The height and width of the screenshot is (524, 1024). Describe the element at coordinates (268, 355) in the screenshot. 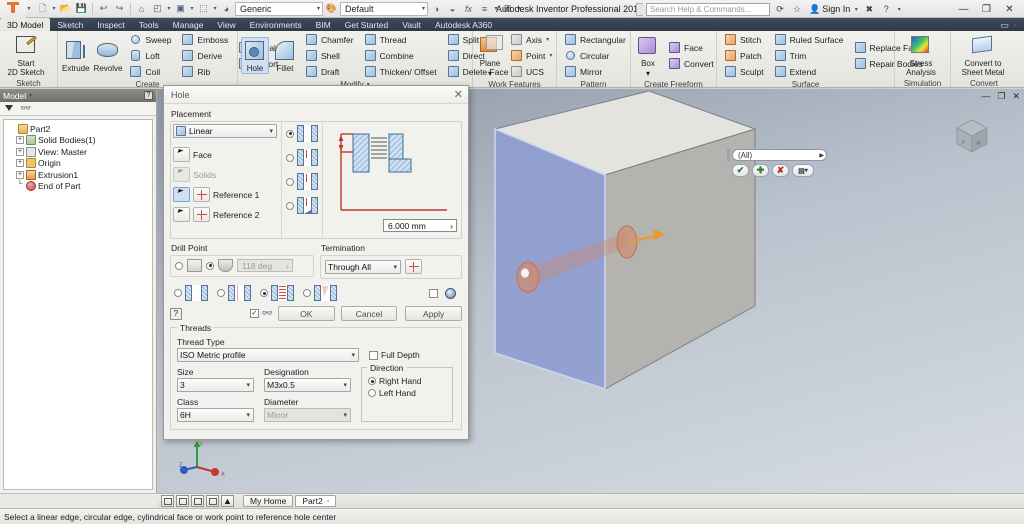

I see `thread-type-combo: ISO Metric profile ▾` at that location.